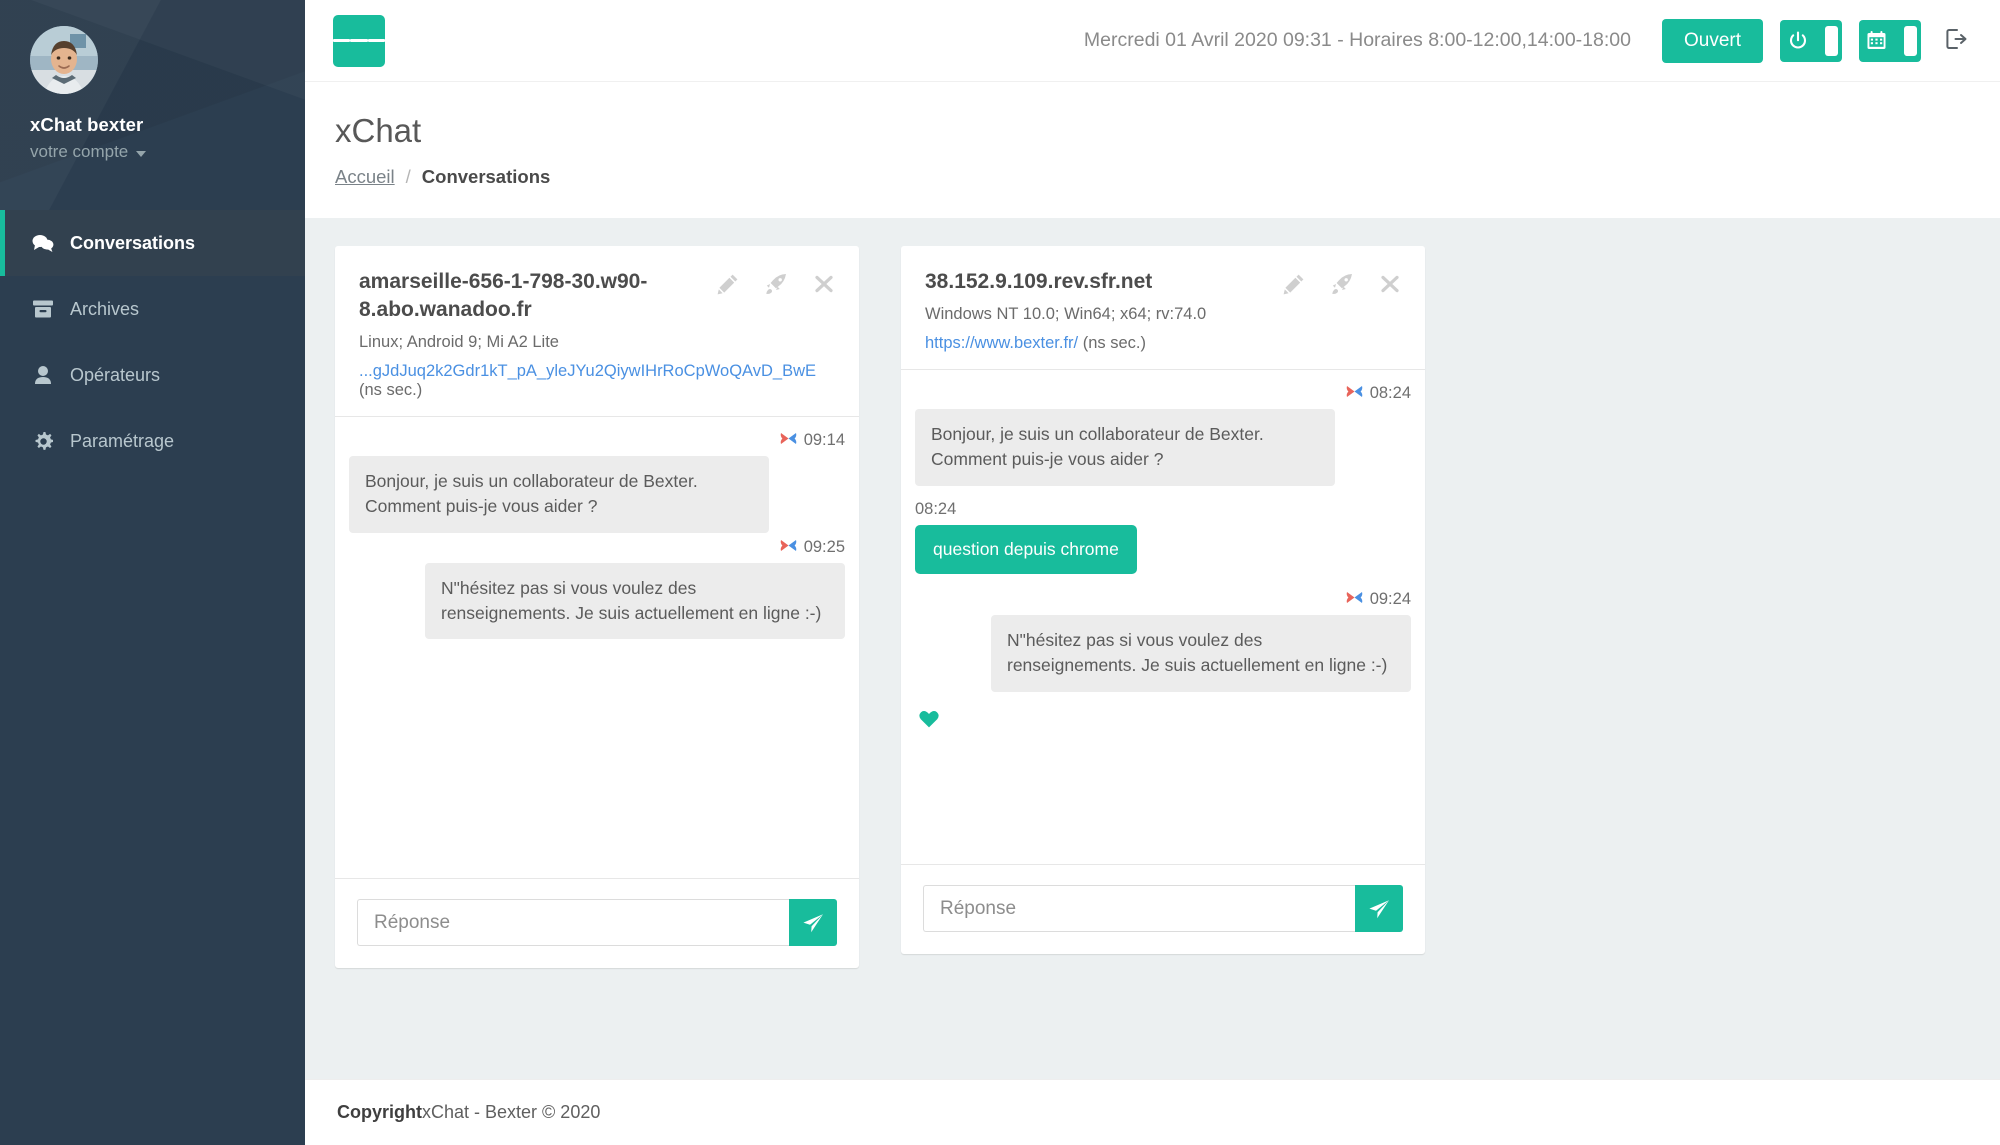  Describe the element at coordinates (87, 124) in the screenshot. I see `profile-name: xChat bexter` at that location.